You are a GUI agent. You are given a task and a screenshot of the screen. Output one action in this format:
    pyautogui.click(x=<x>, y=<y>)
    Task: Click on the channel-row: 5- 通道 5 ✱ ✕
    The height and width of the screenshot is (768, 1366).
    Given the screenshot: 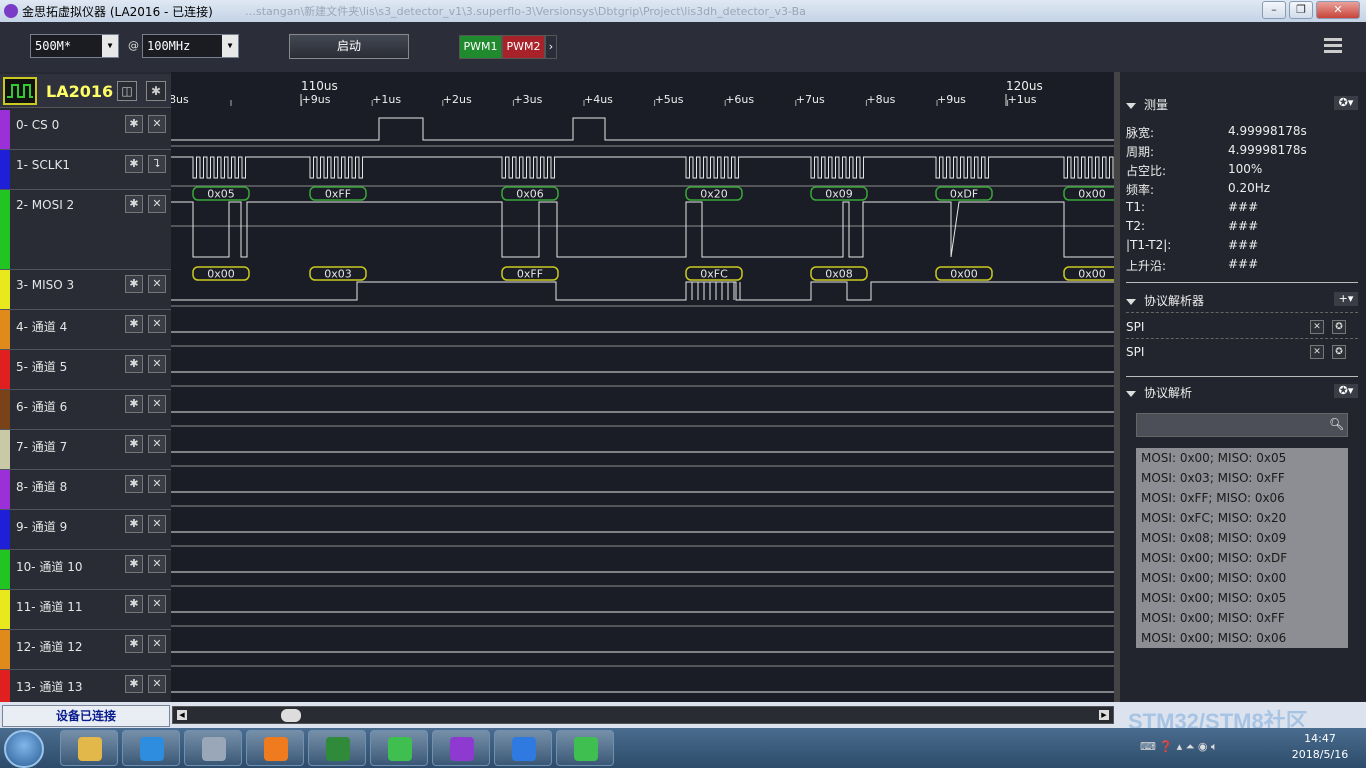 What is the action you would take?
    pyautogui.click(x=85, y=370)
    